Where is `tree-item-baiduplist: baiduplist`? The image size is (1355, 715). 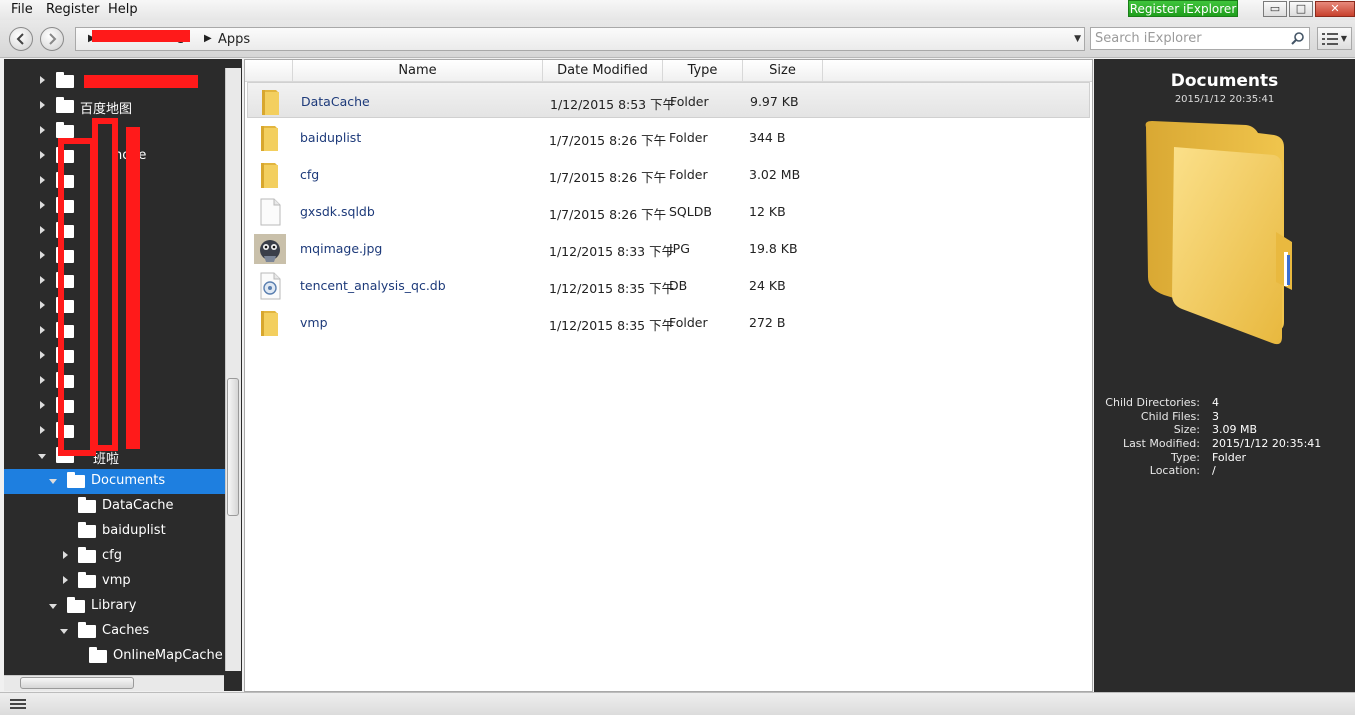
tree-item-baiduplist: baiduplist is located at coordinates (115, 531).